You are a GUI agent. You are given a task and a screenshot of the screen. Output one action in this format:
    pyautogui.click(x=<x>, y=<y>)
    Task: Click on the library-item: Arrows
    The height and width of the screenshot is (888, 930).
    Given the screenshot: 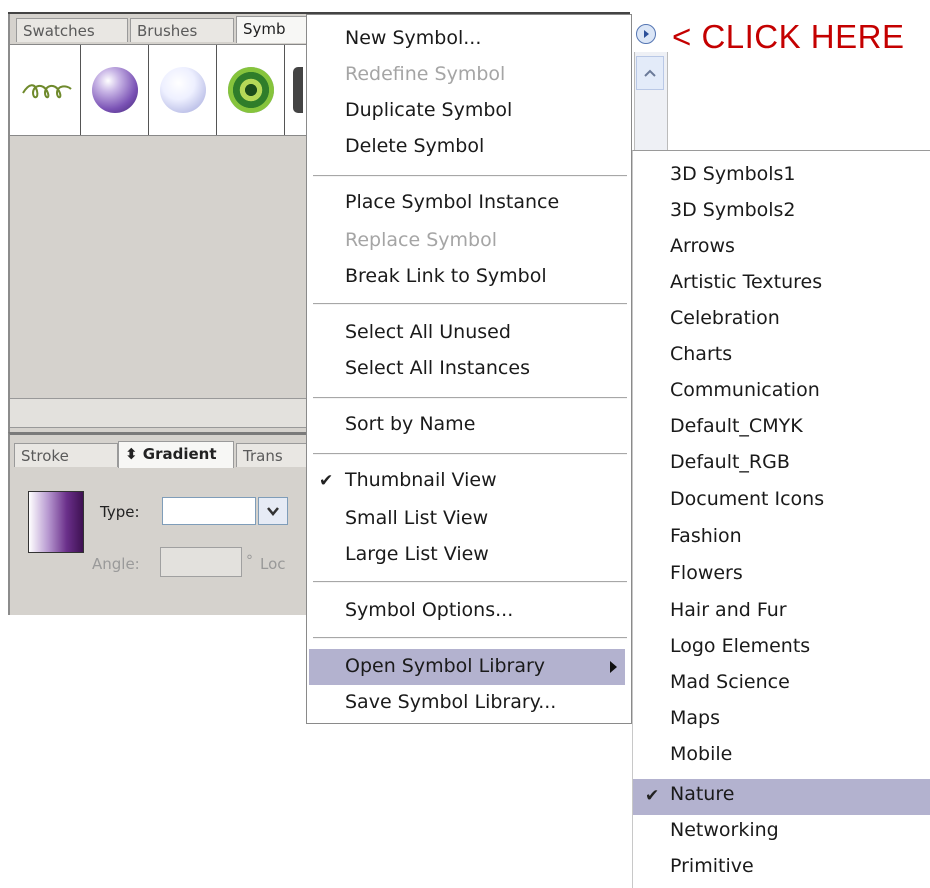 What is the action you would take?
    pyautogui.click(x=702, y=246)
    